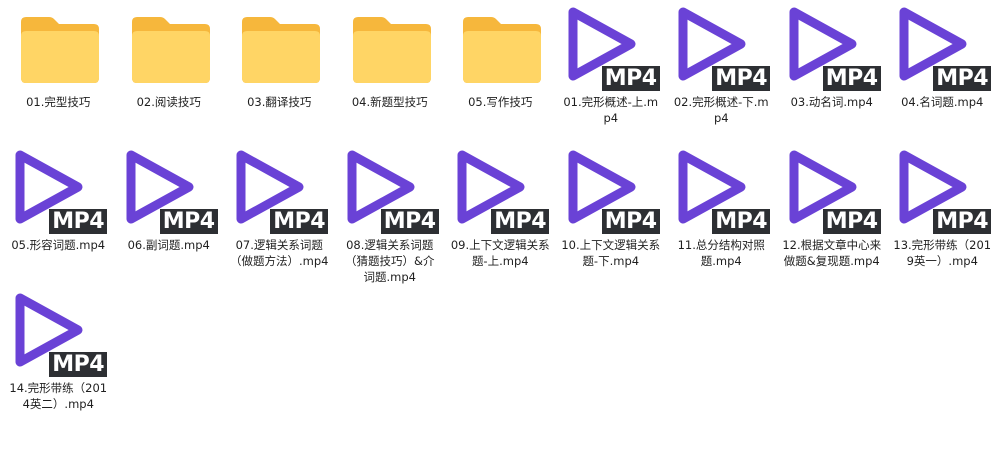 This screenshot has width=1000, height=455. I want to click on file-name: 07.逻辑关系词题（做题方法）.mp4, so click(279, 253).